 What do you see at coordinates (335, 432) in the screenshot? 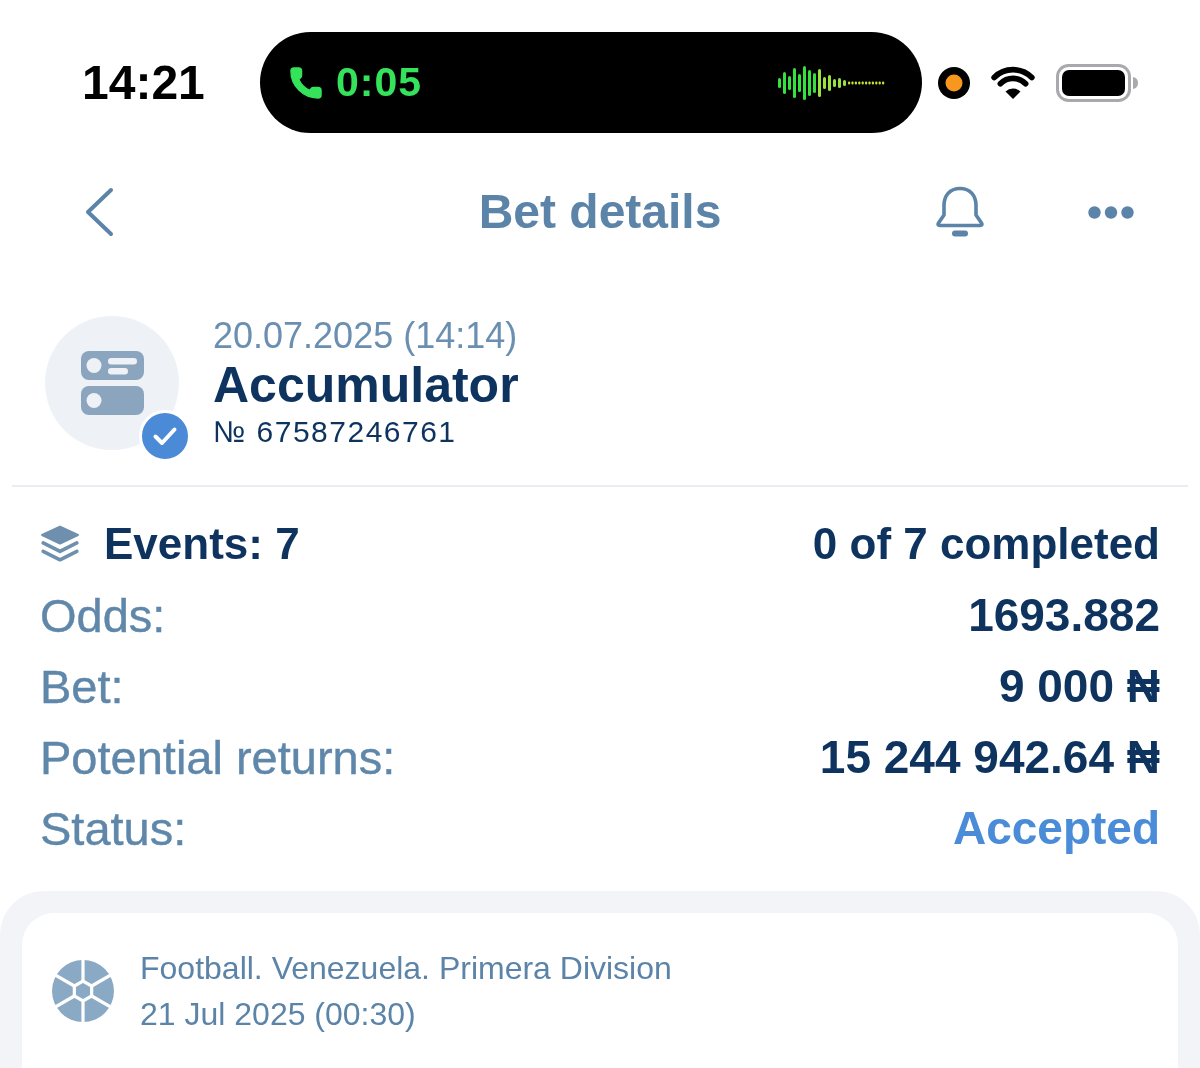
I see `bet-number: № 67587246761` at bounding box center [335, 432].